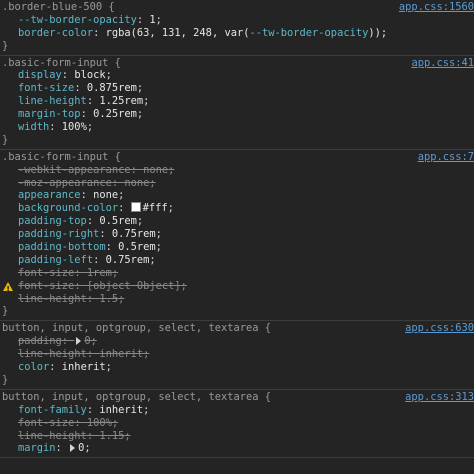 The width and height of the screenshot is (474, 474). Describe the element at coordinates (237, 260) in the screenshot. I see `css-declaration: padding-left: 0.75rem;` at that location.